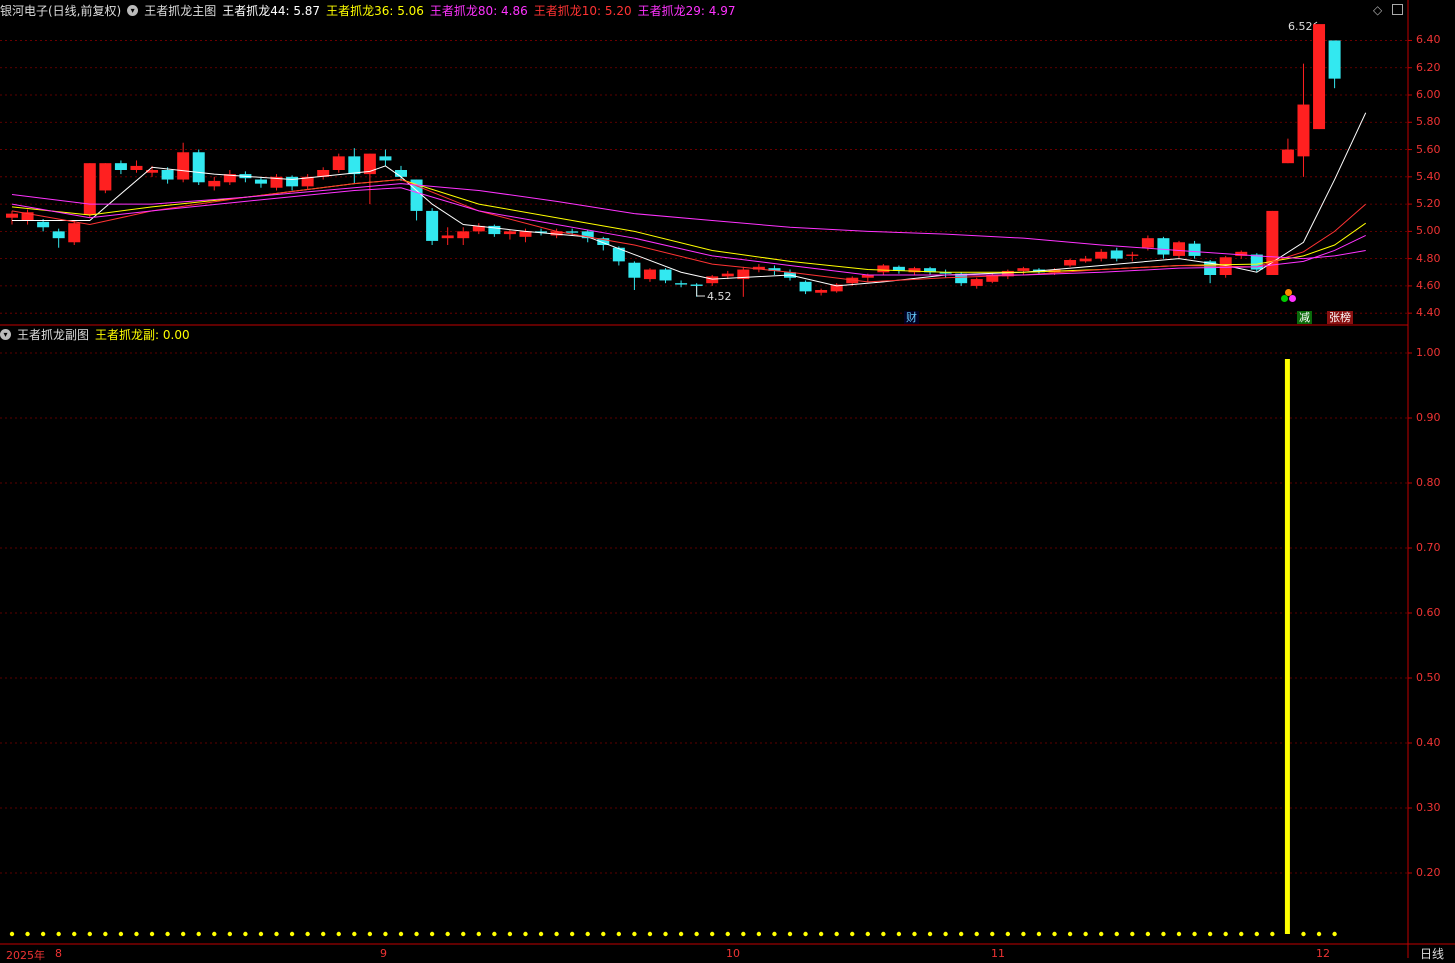 This screenshot has height=963, width=1455. I want to click on period-label: 日线, so click(1432, 953).